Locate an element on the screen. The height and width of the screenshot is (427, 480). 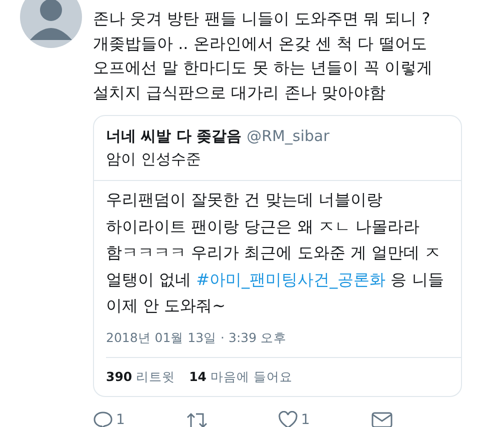
reply-icon is located at coordinates (103, 418).